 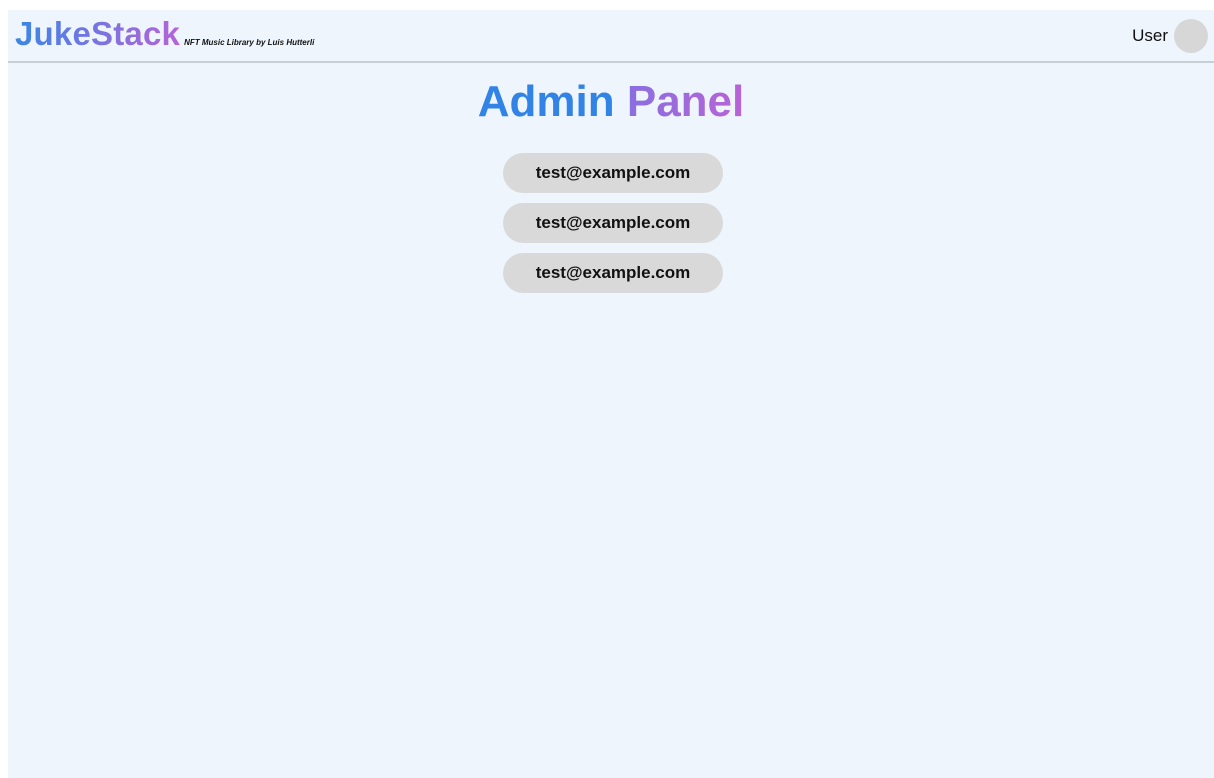 What do you see at coordinates (1191, 36) in the screenshot?
I see `avatar` at bounding box center [1191, 36].